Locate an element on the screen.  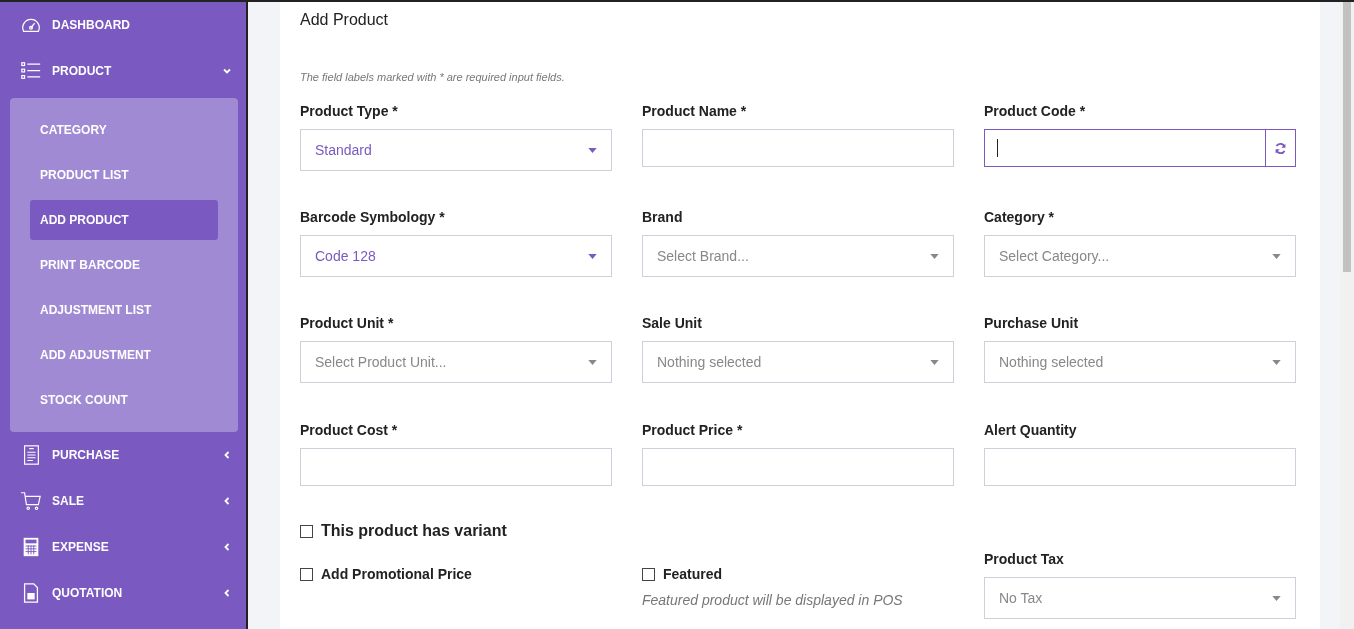
submenu-item: ADD PRODUCT is located at coordinates (124, 220).